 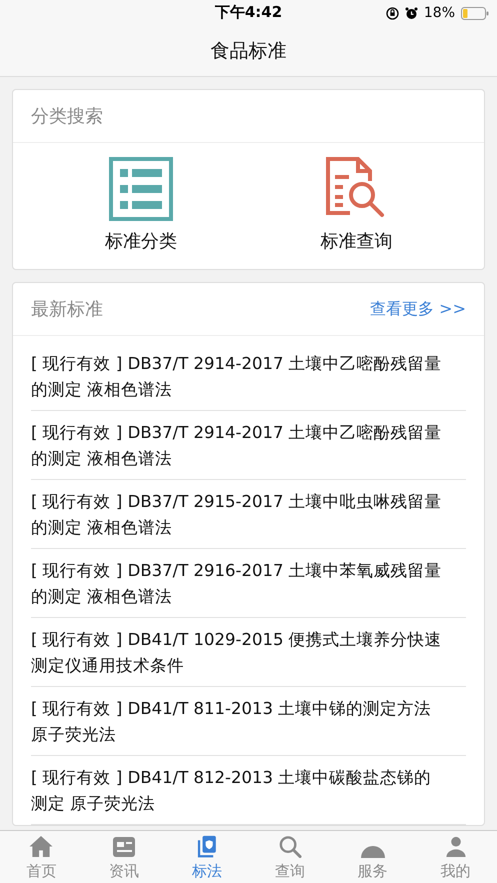 What do you see at coordinates (124, 847) in the screenshot?
I see `newspaper-icon` at bounding box center [124, 847].